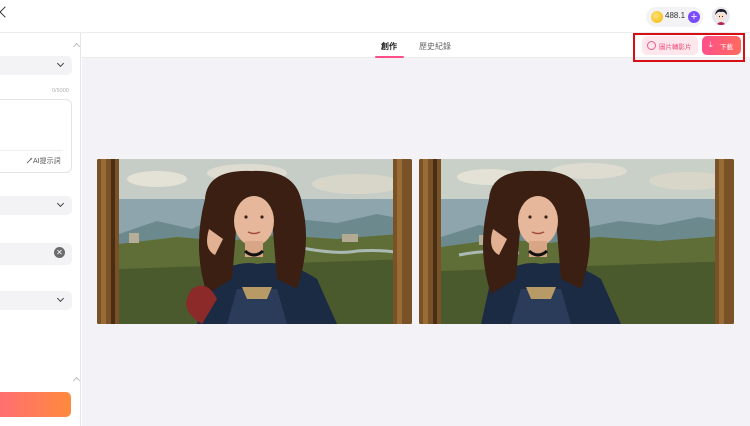  Describe the element at coordinates (694, 17) in the screenshot. I see `add-credits-button: +` at that location.